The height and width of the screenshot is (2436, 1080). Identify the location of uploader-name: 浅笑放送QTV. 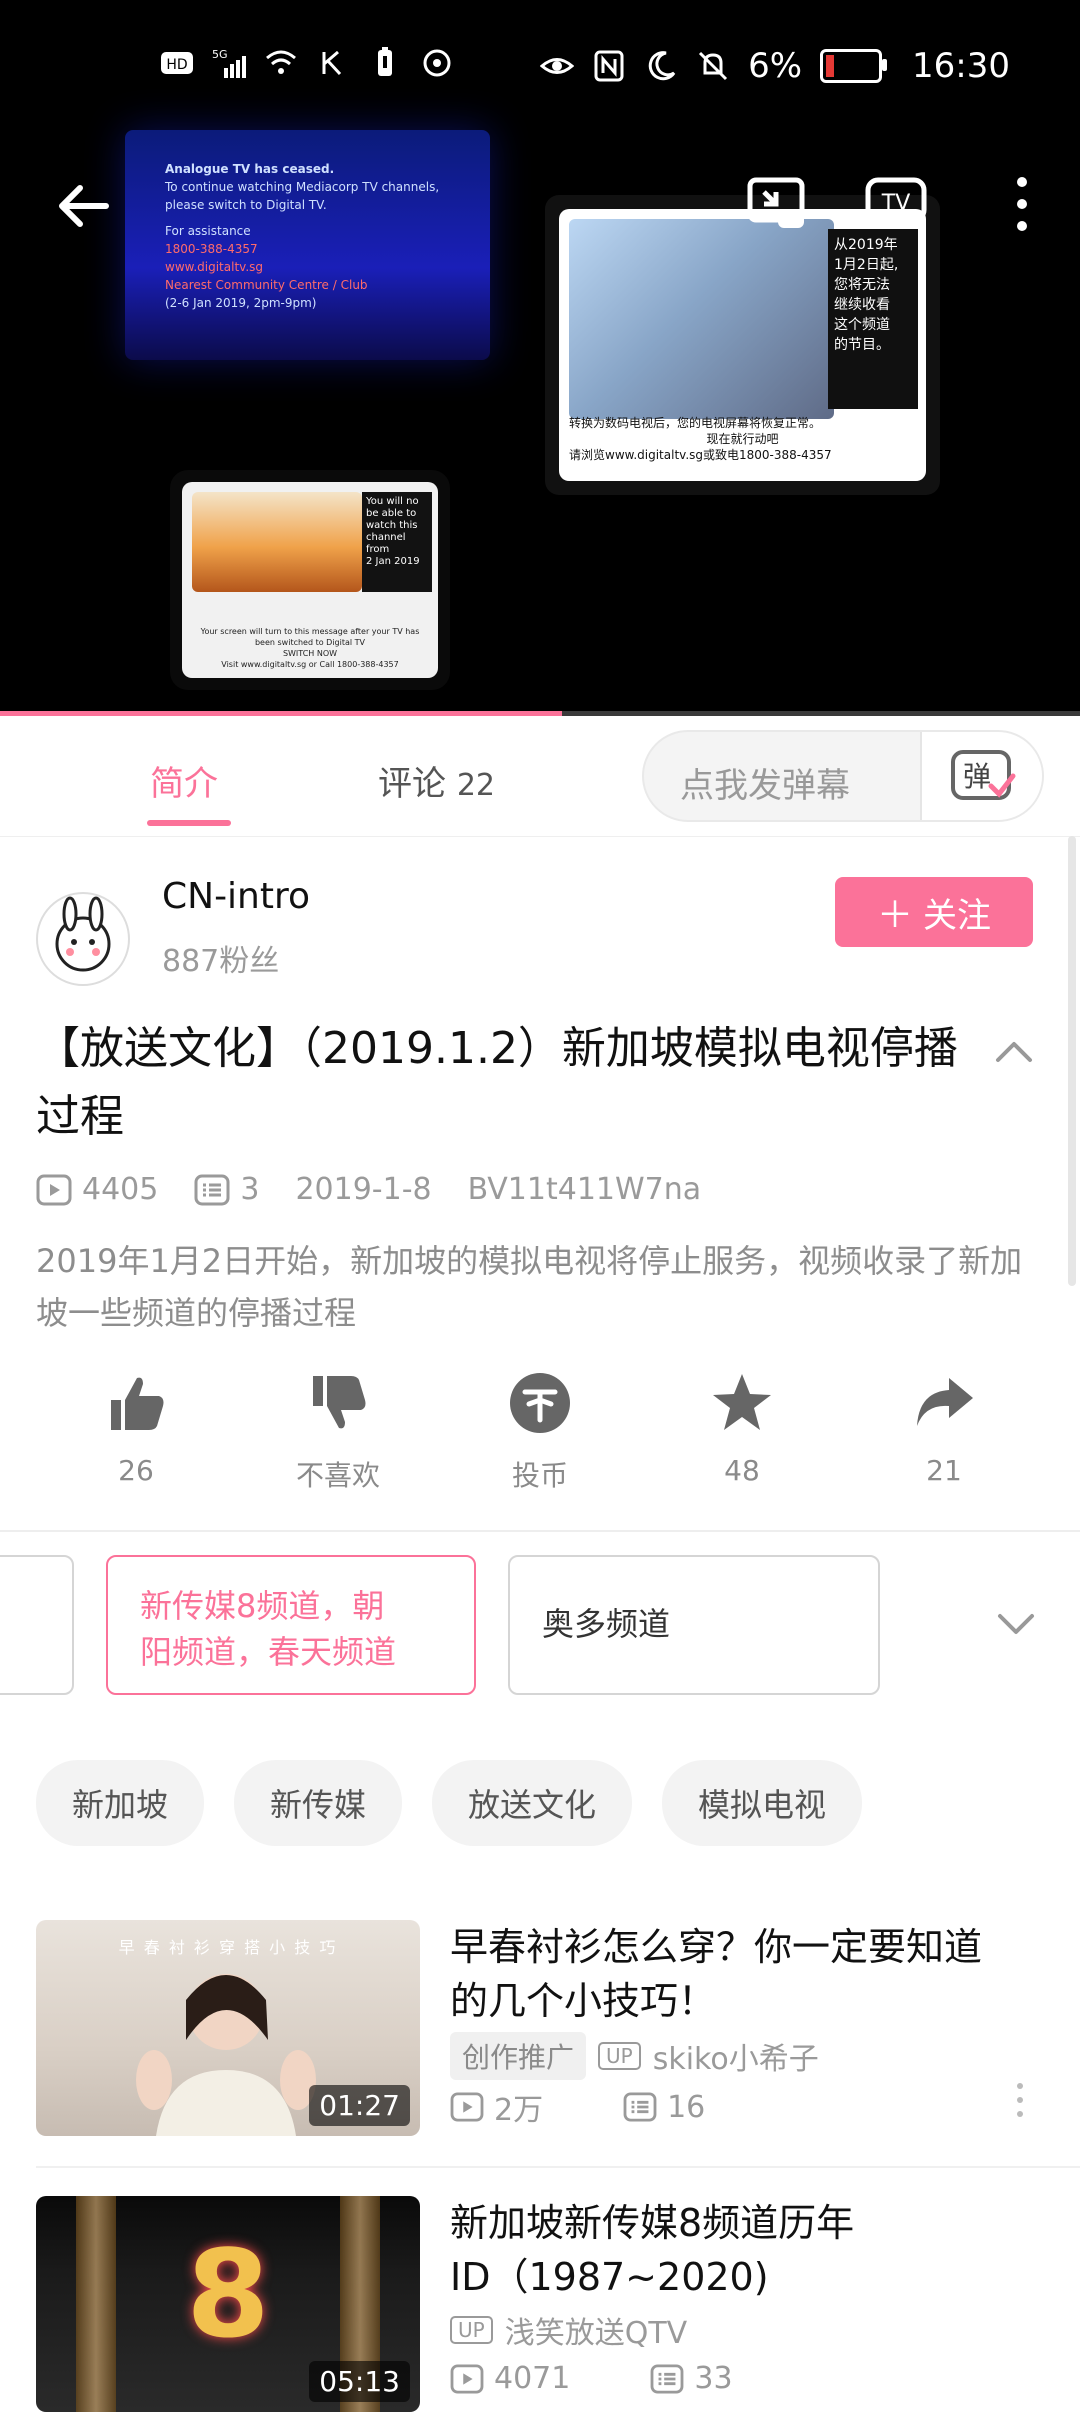
(596, 2330).